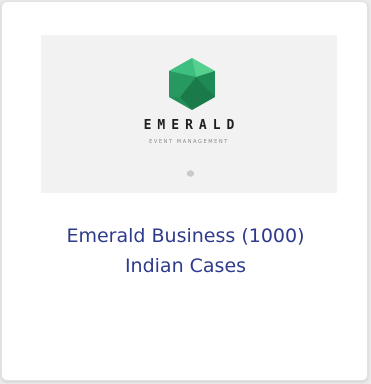  What do you see at coordinates (185, 236) in the screenshot?
I see `card-title-line-1: Emerald Business (1000)` at bounding box center [185, 236].